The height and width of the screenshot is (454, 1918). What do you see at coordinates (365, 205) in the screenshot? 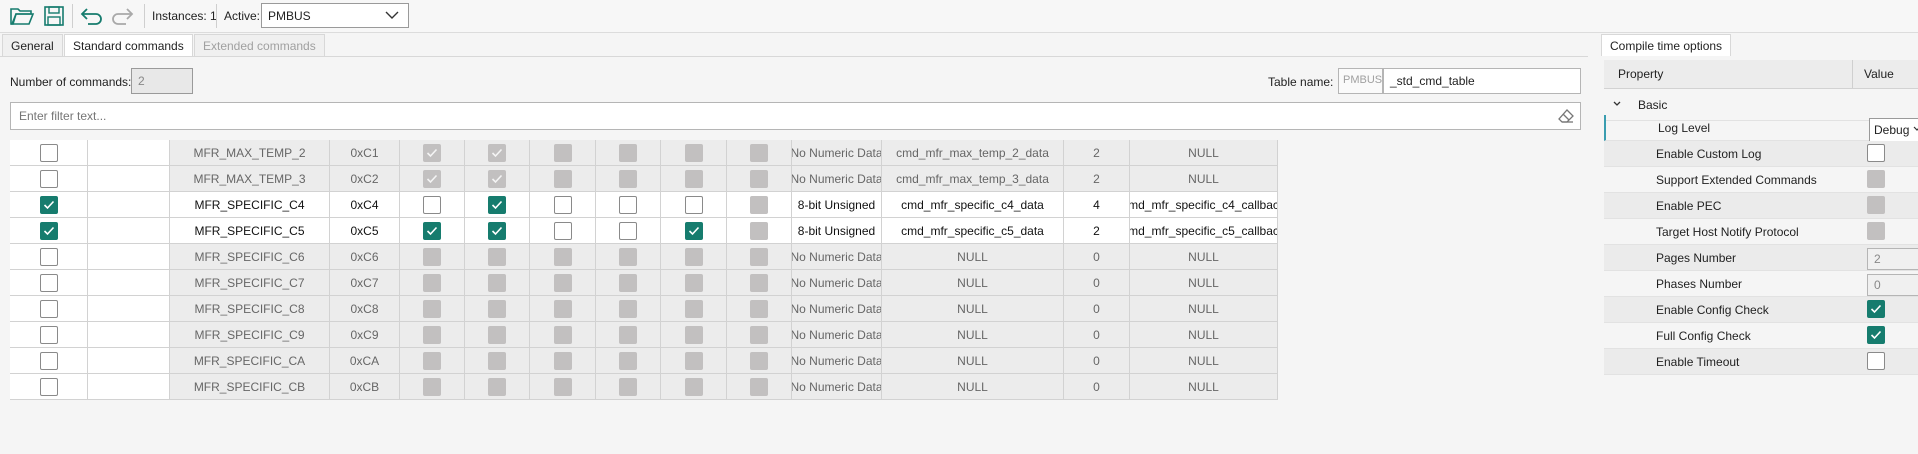
I see `table-cell: 0xC4` at bounding box center [365, 205].